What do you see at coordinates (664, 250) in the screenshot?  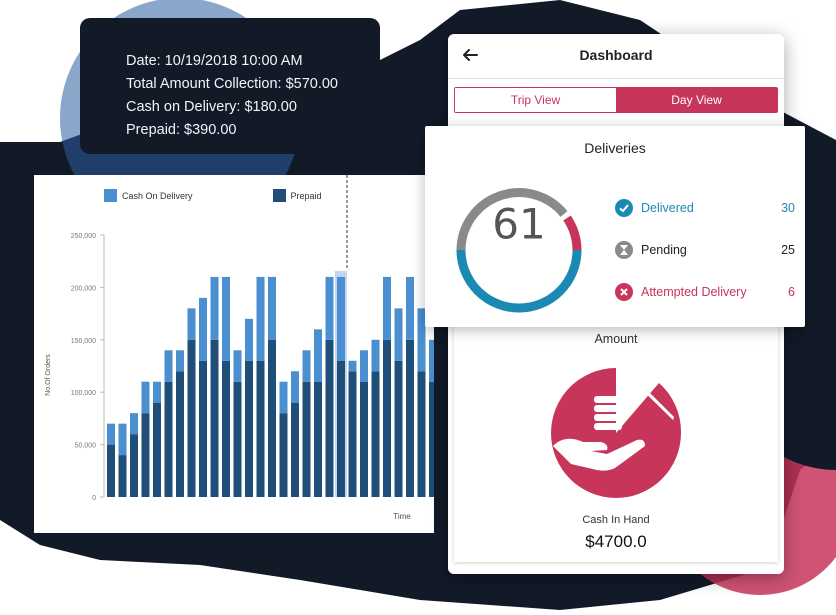 I see `pending-label: Pending` at bounding box center [664, 250].